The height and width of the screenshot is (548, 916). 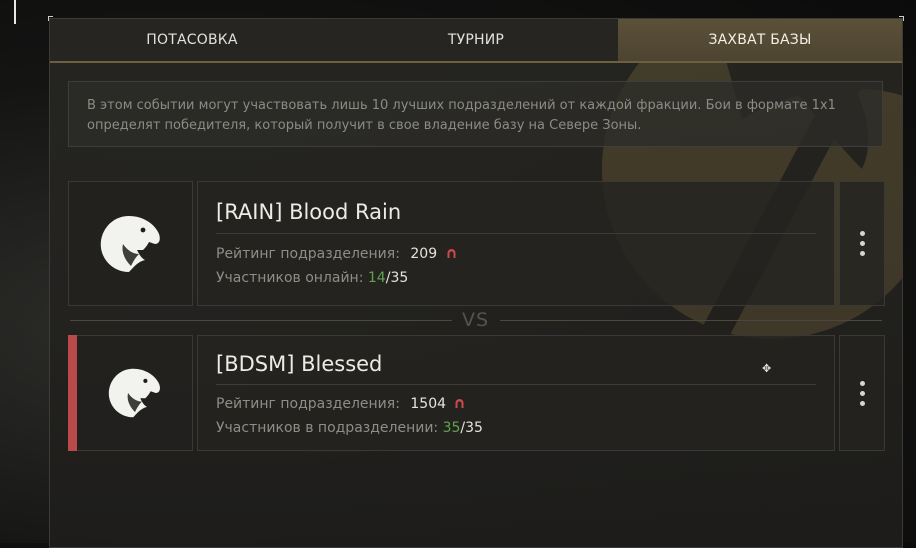 What do you see at coordinates (299, 364) in the screenshot?
I see `unit-name: [BDSM] Blessed` at bounding box center [299, 364].